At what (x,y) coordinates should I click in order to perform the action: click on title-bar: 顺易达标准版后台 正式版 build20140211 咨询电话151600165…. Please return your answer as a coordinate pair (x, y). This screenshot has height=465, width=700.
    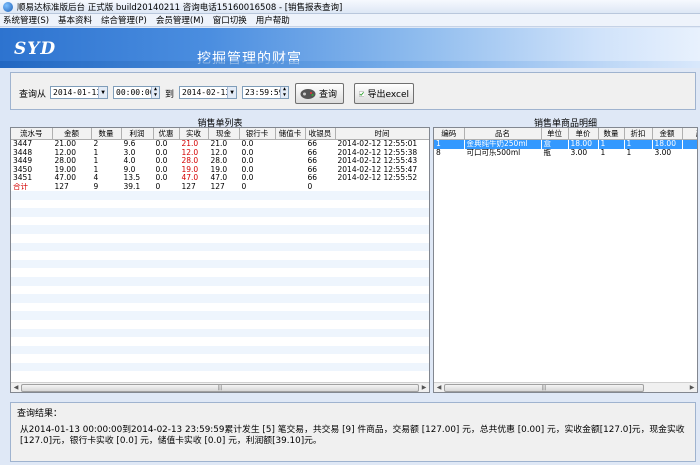
    Looking at the image, I should click on (350, 7).